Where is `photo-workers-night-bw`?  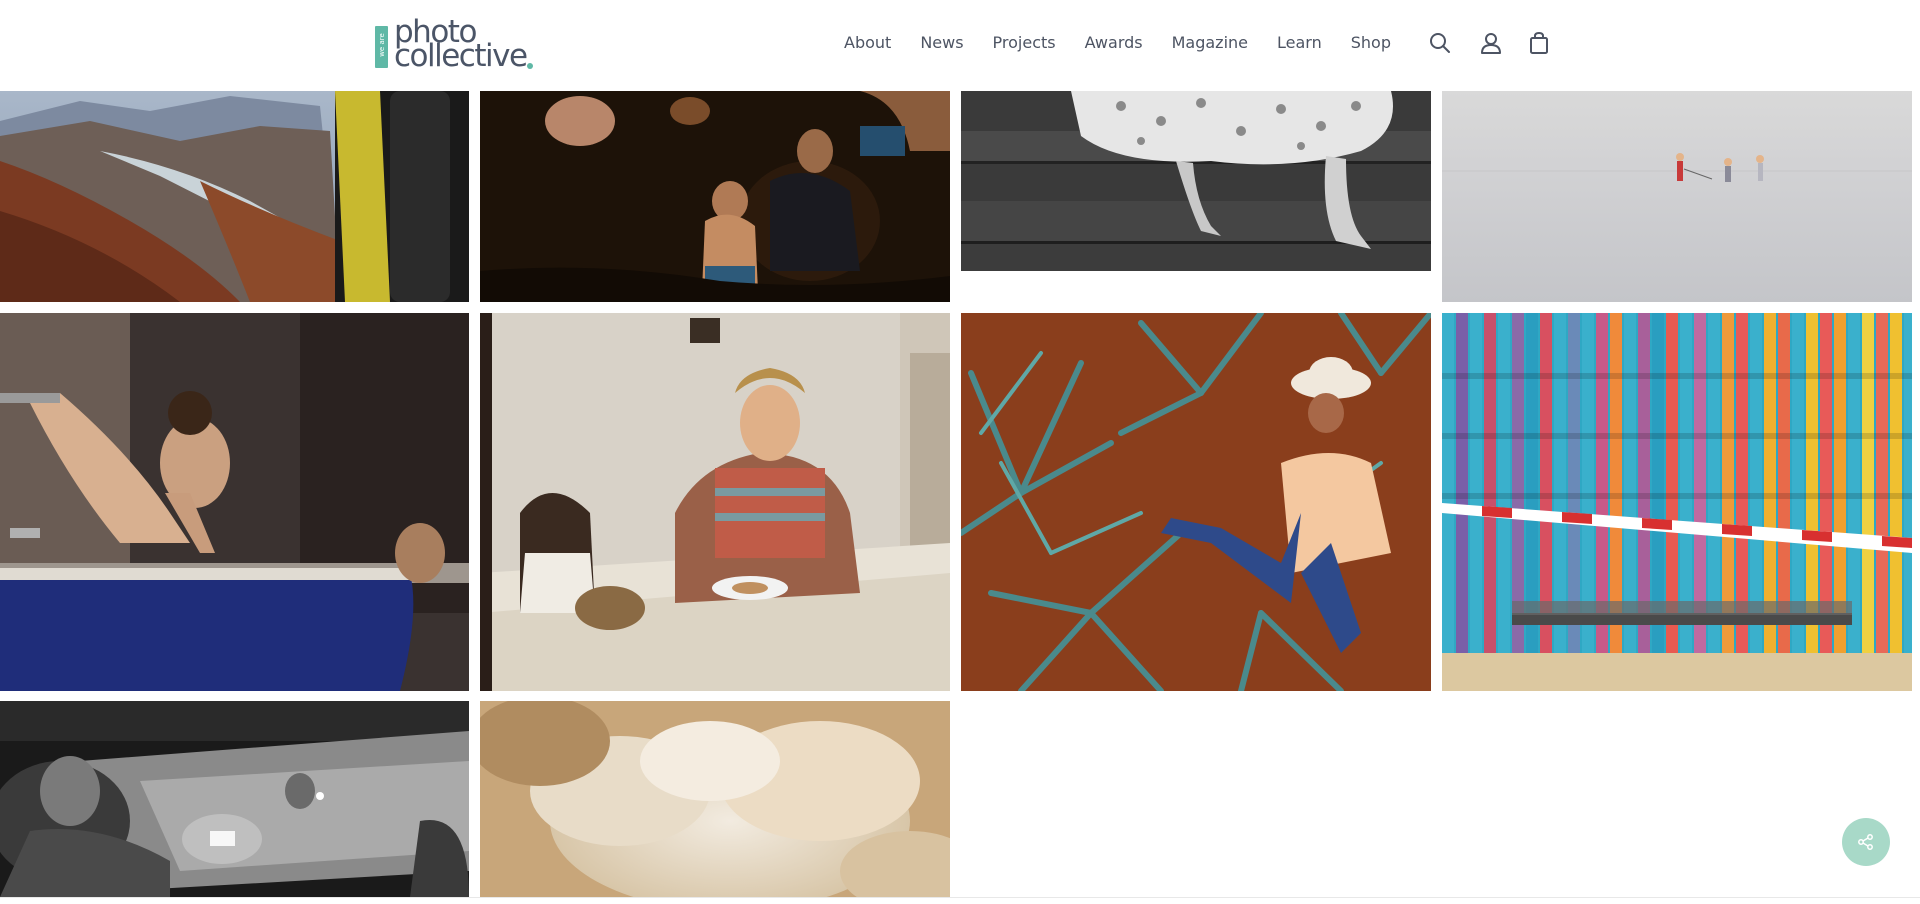
photo-workers-night-bw is located at coordinates (234, 799).